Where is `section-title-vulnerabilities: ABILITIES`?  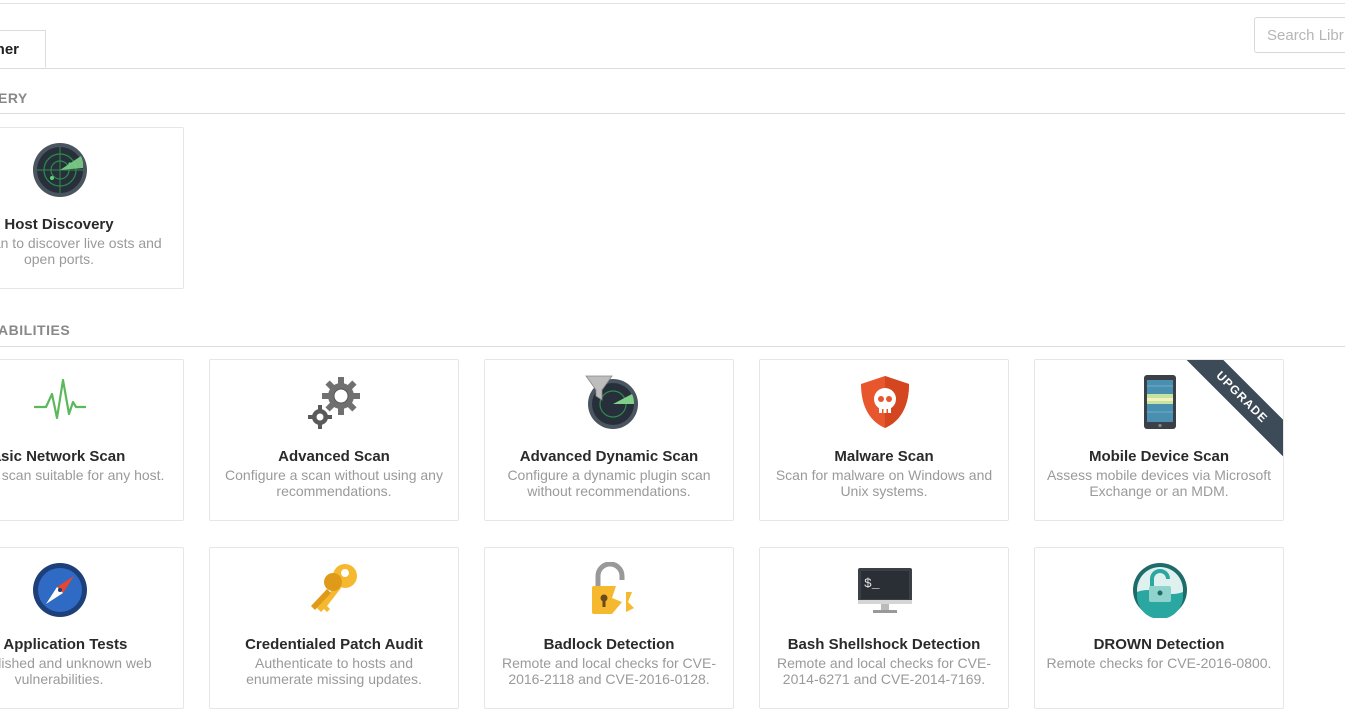
section-title-vulnerabilities: ABILITIES is located at coordinates (35, 330).